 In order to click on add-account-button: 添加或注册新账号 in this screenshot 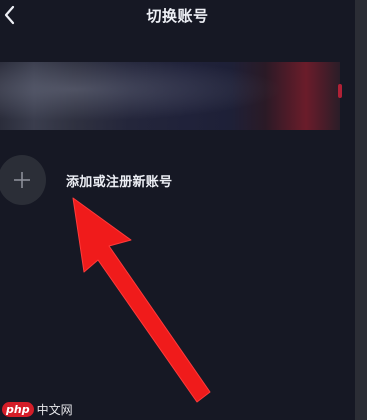, I will do `click(177, 180)`.